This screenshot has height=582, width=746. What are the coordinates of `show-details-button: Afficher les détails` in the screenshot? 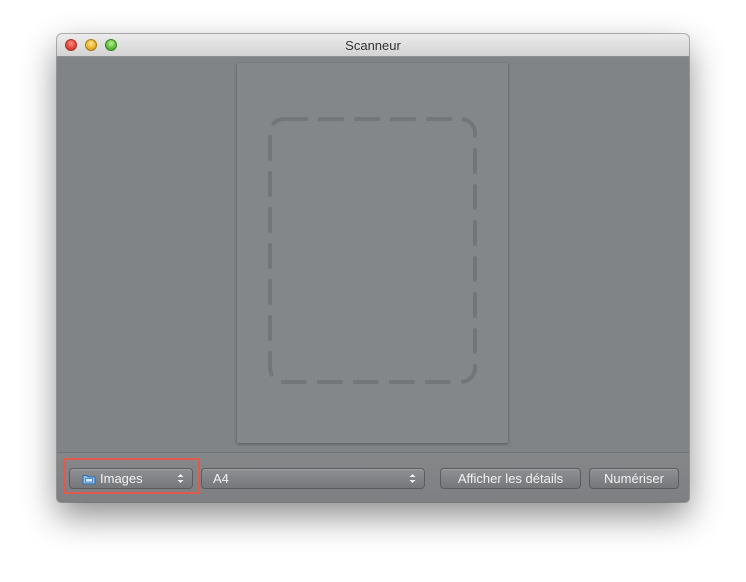 It's located at (510, 478).